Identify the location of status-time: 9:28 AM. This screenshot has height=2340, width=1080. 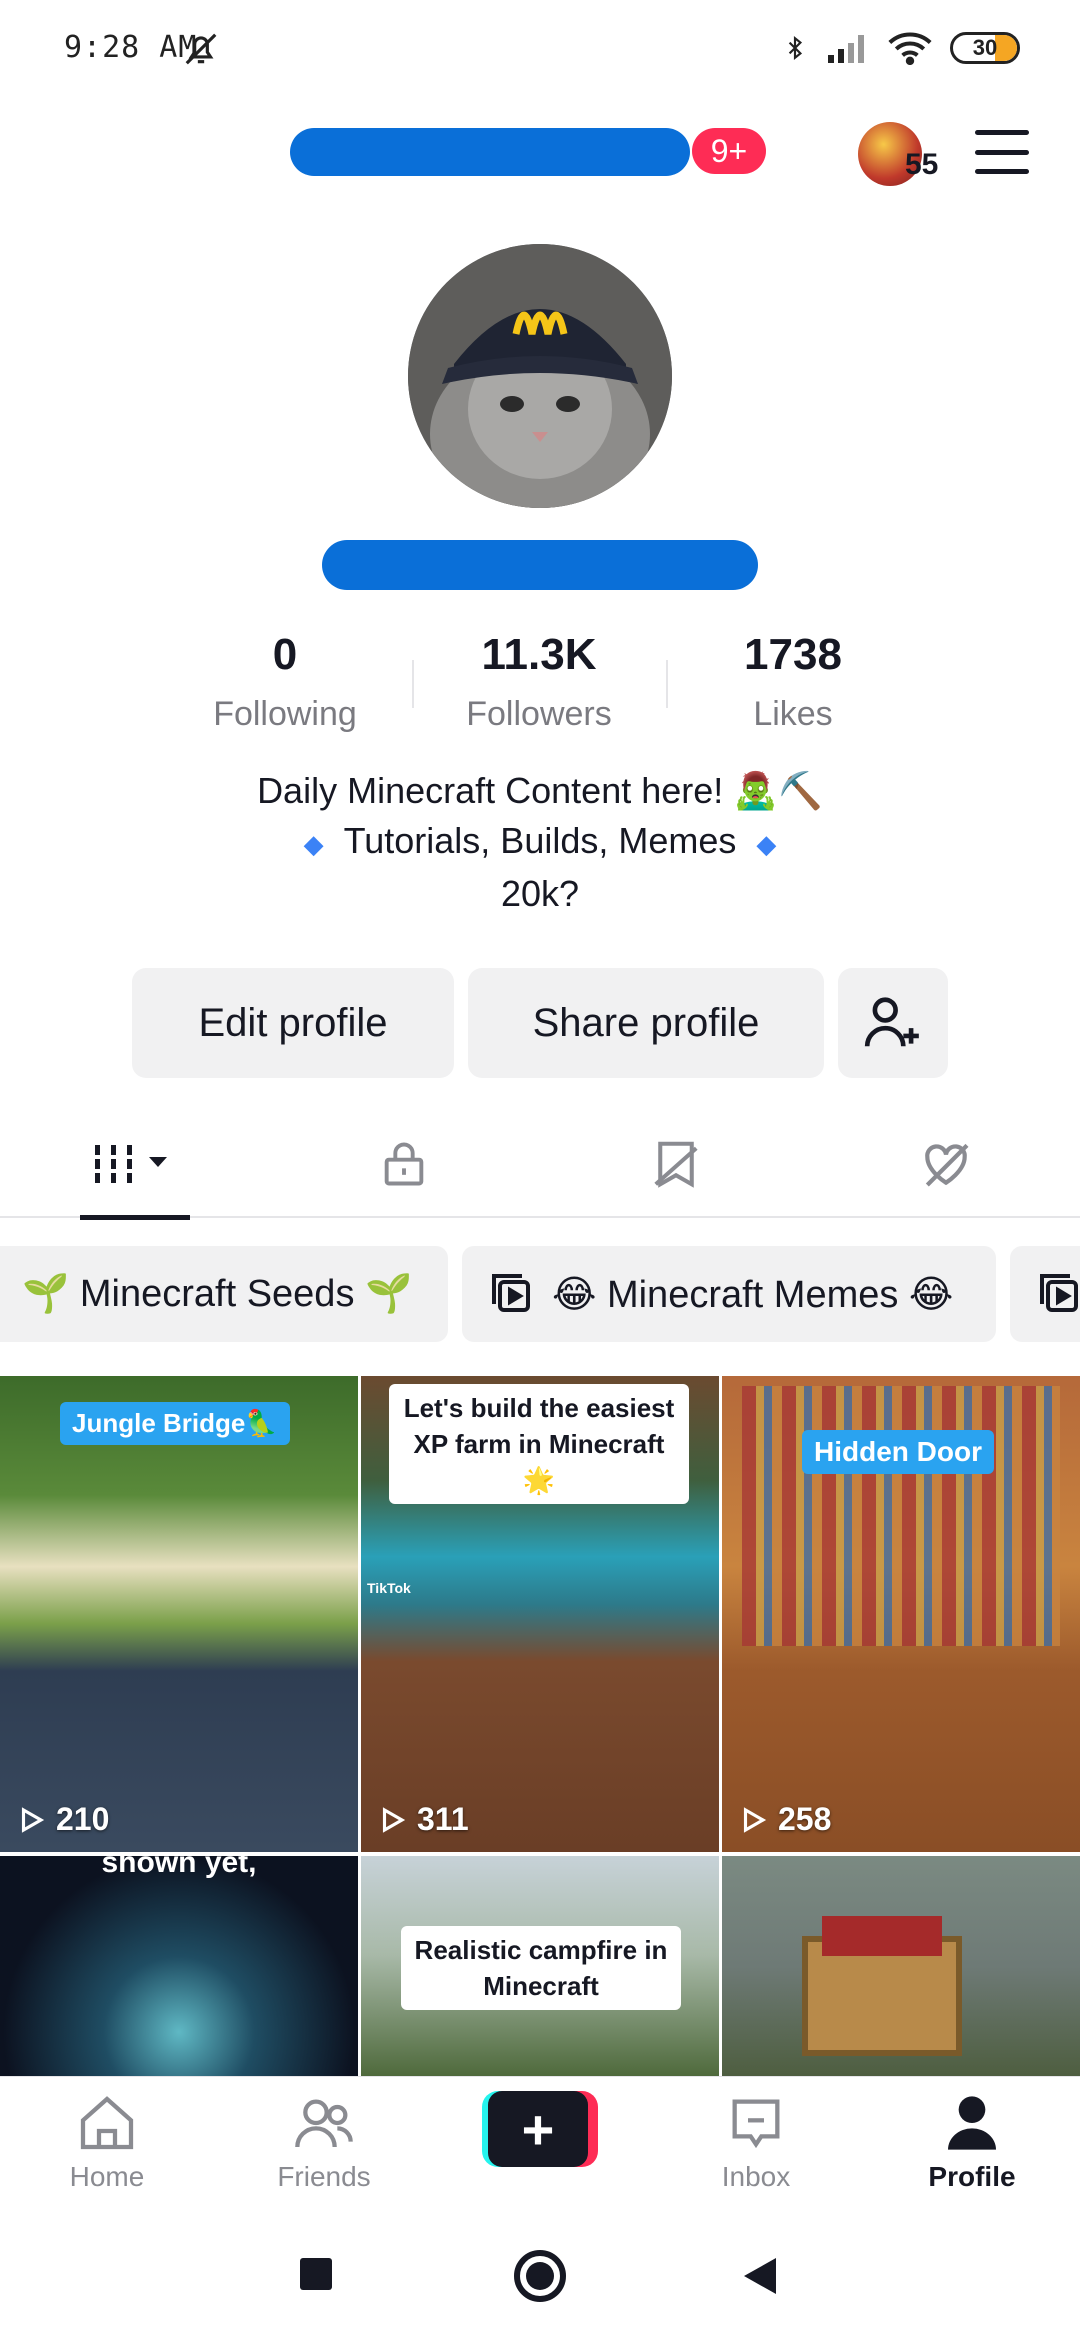
(131, 47).